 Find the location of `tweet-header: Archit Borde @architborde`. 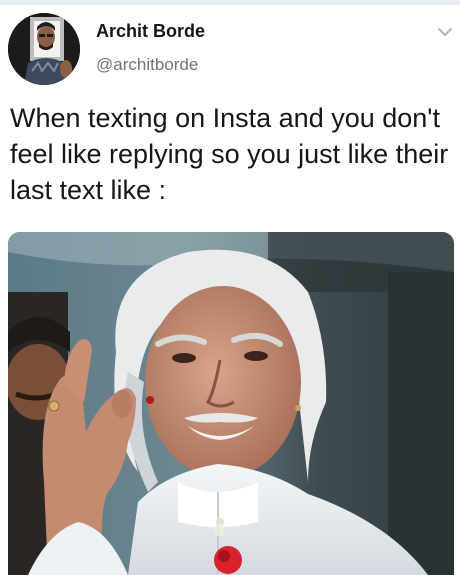

tweet-header: Archit Borde @architborde is located at coordinates (230, 45).